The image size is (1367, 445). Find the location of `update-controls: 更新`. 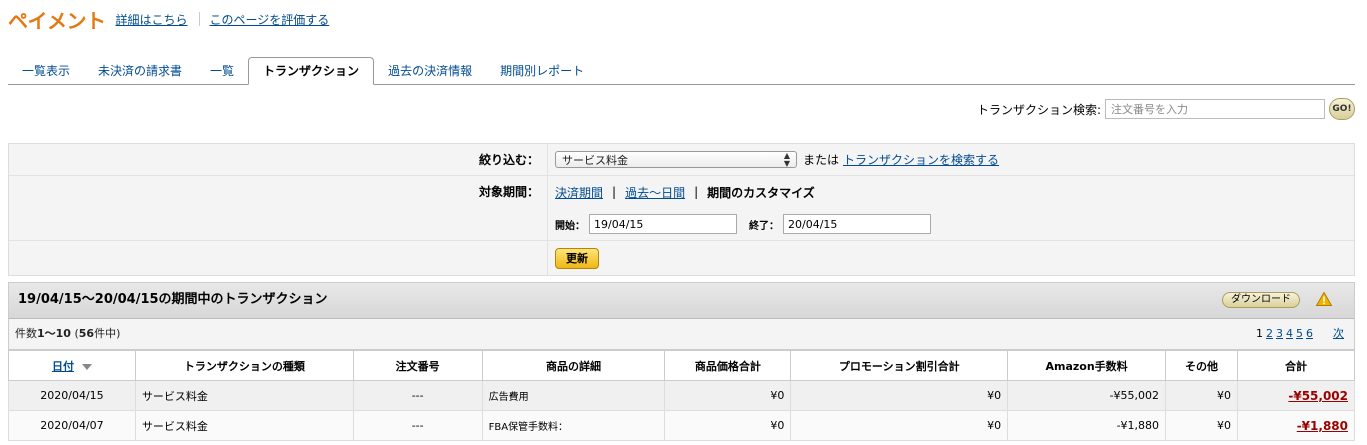

update-controls: 更新 is located at coordinates (951, 258).